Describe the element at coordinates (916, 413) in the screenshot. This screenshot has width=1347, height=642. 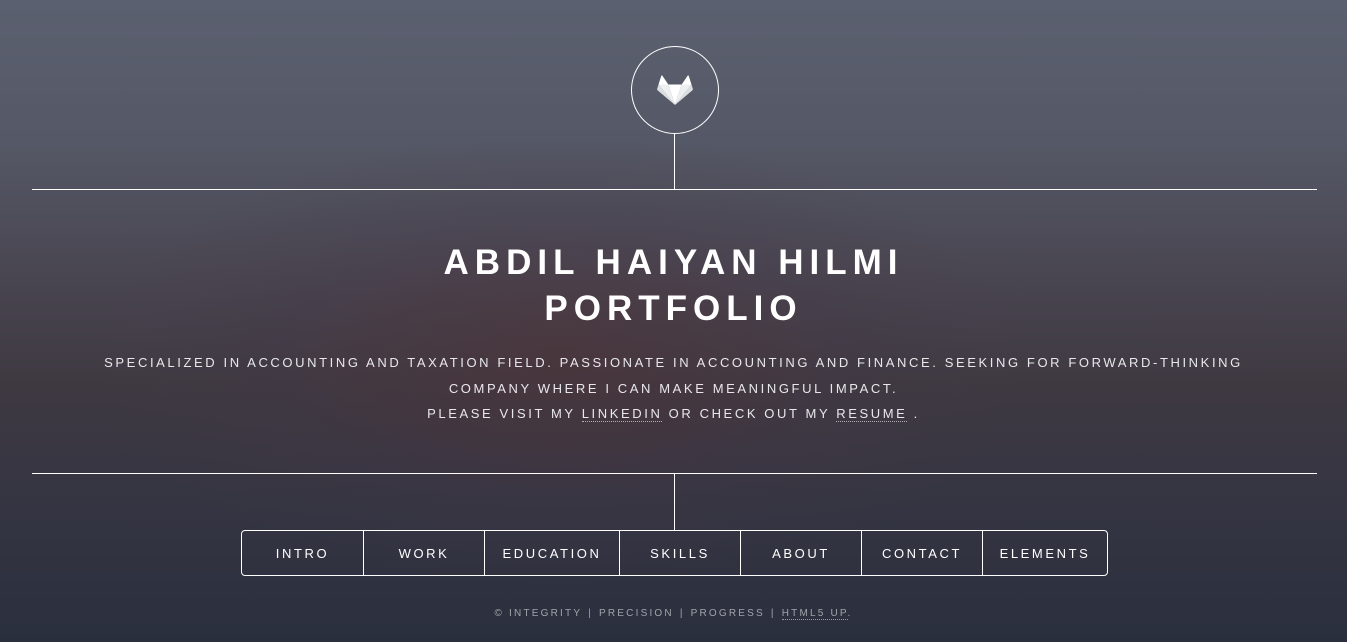
I see `intro-suffix: .` at that location.